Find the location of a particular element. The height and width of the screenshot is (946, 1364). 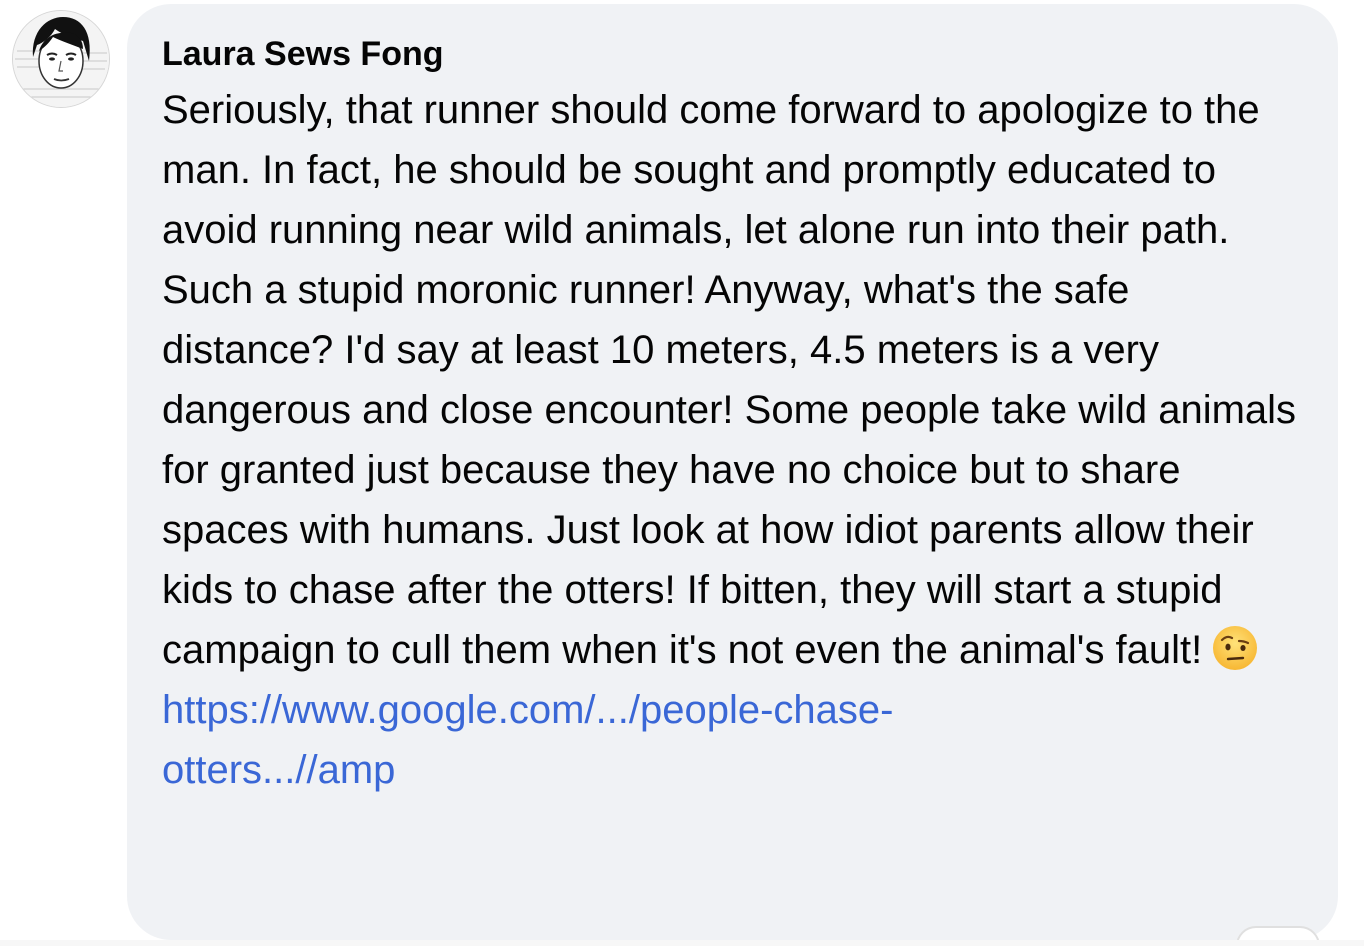

avatar is located at coordinates (61, 59).